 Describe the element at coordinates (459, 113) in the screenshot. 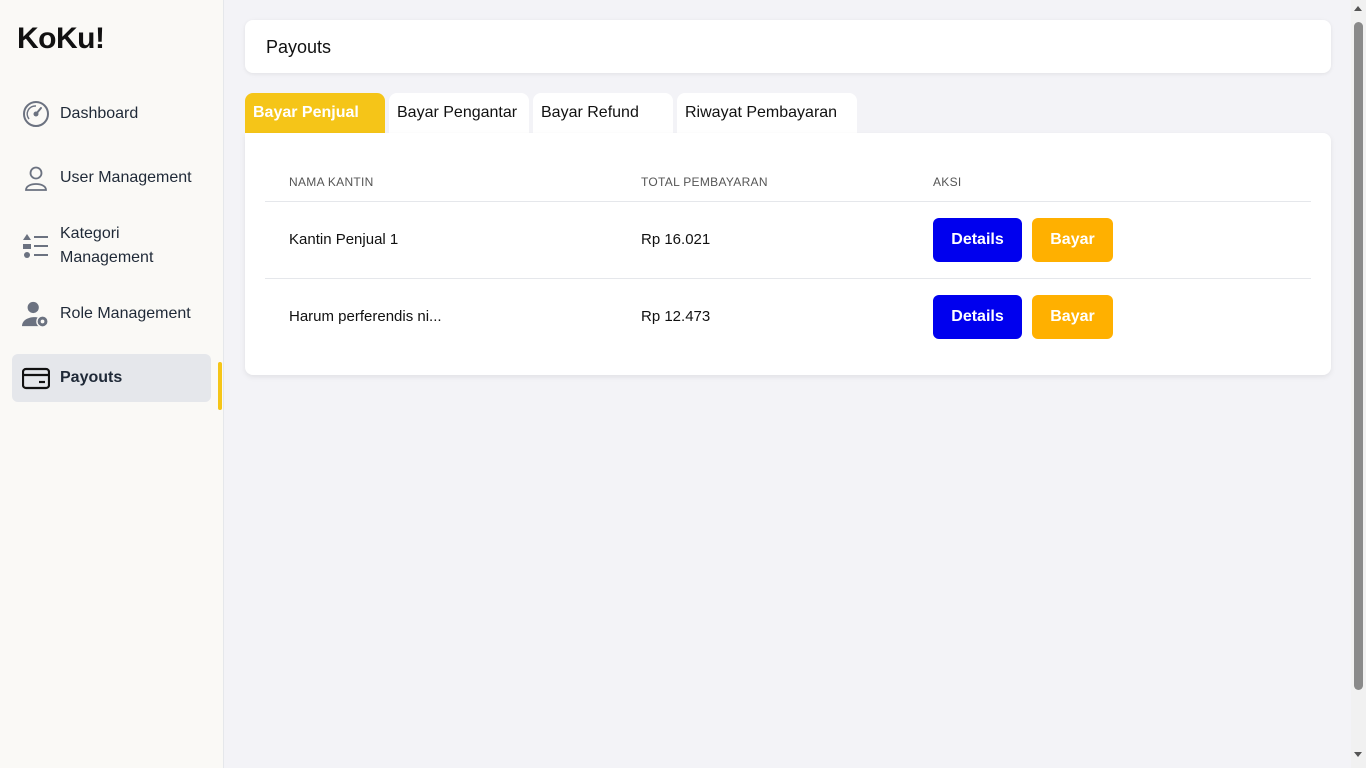

I see `tab-bayar-pengantar: Bayar Pengantar` at that location.